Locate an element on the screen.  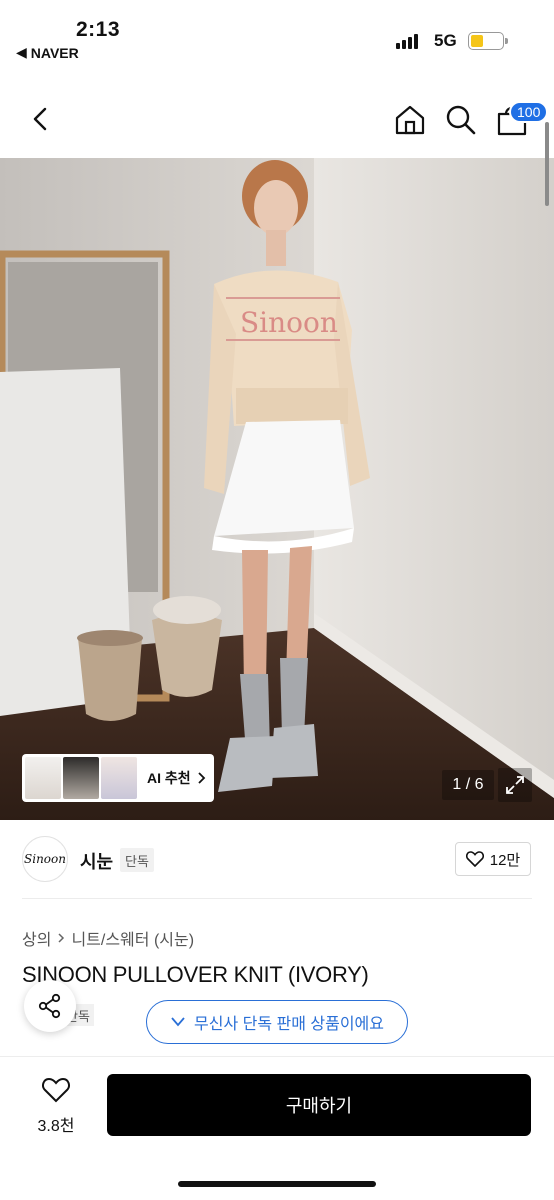
bottom-purchase-bar: 3.8천 구매하기 is located at coordinates (277, 1128).